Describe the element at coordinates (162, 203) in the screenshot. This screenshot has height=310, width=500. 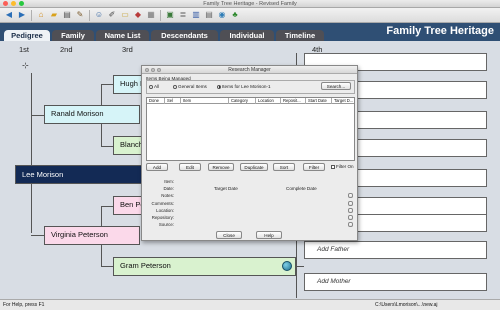
I see `comments-field-label: Comments:` at that location.